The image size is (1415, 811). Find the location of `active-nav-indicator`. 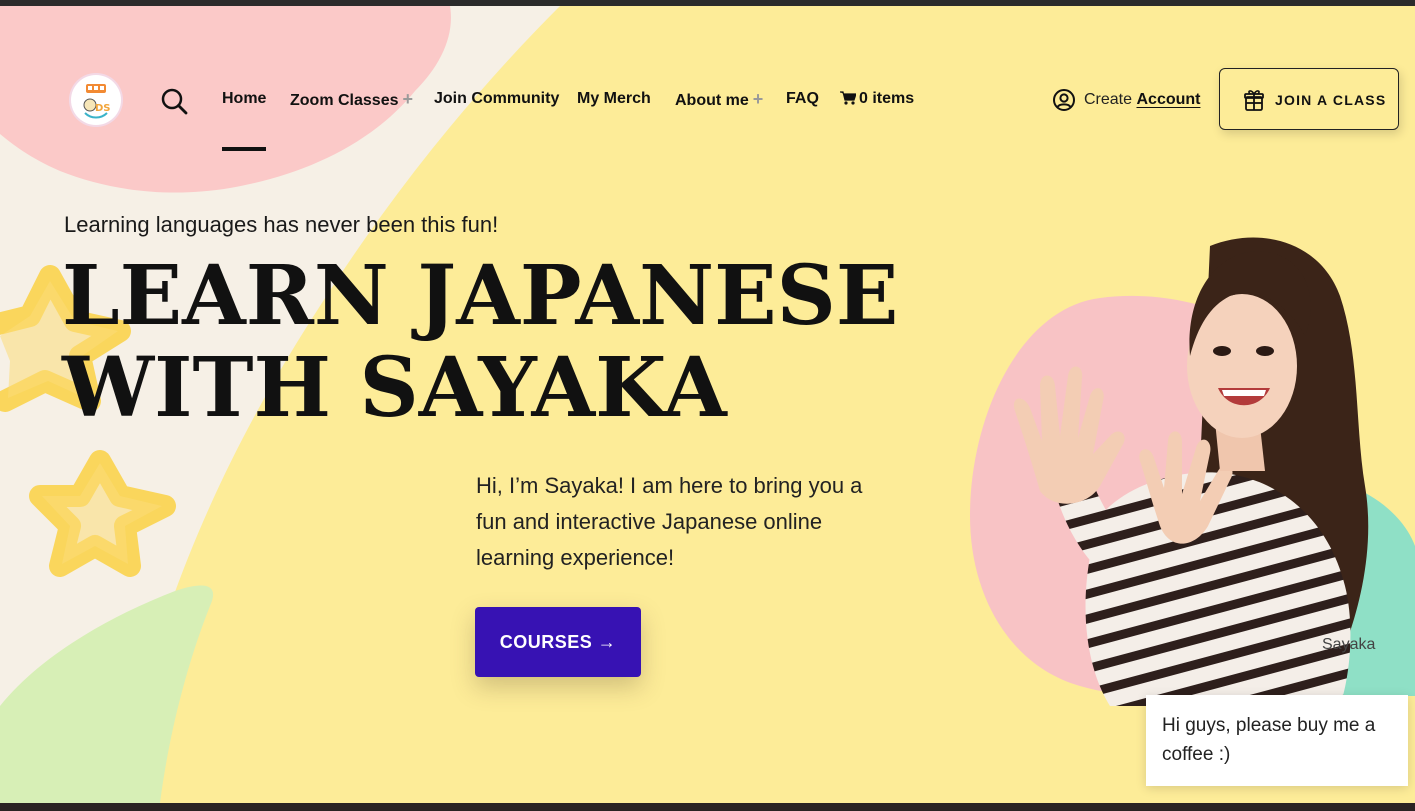

active-nav-indicator is located at coordinates (244, 149).